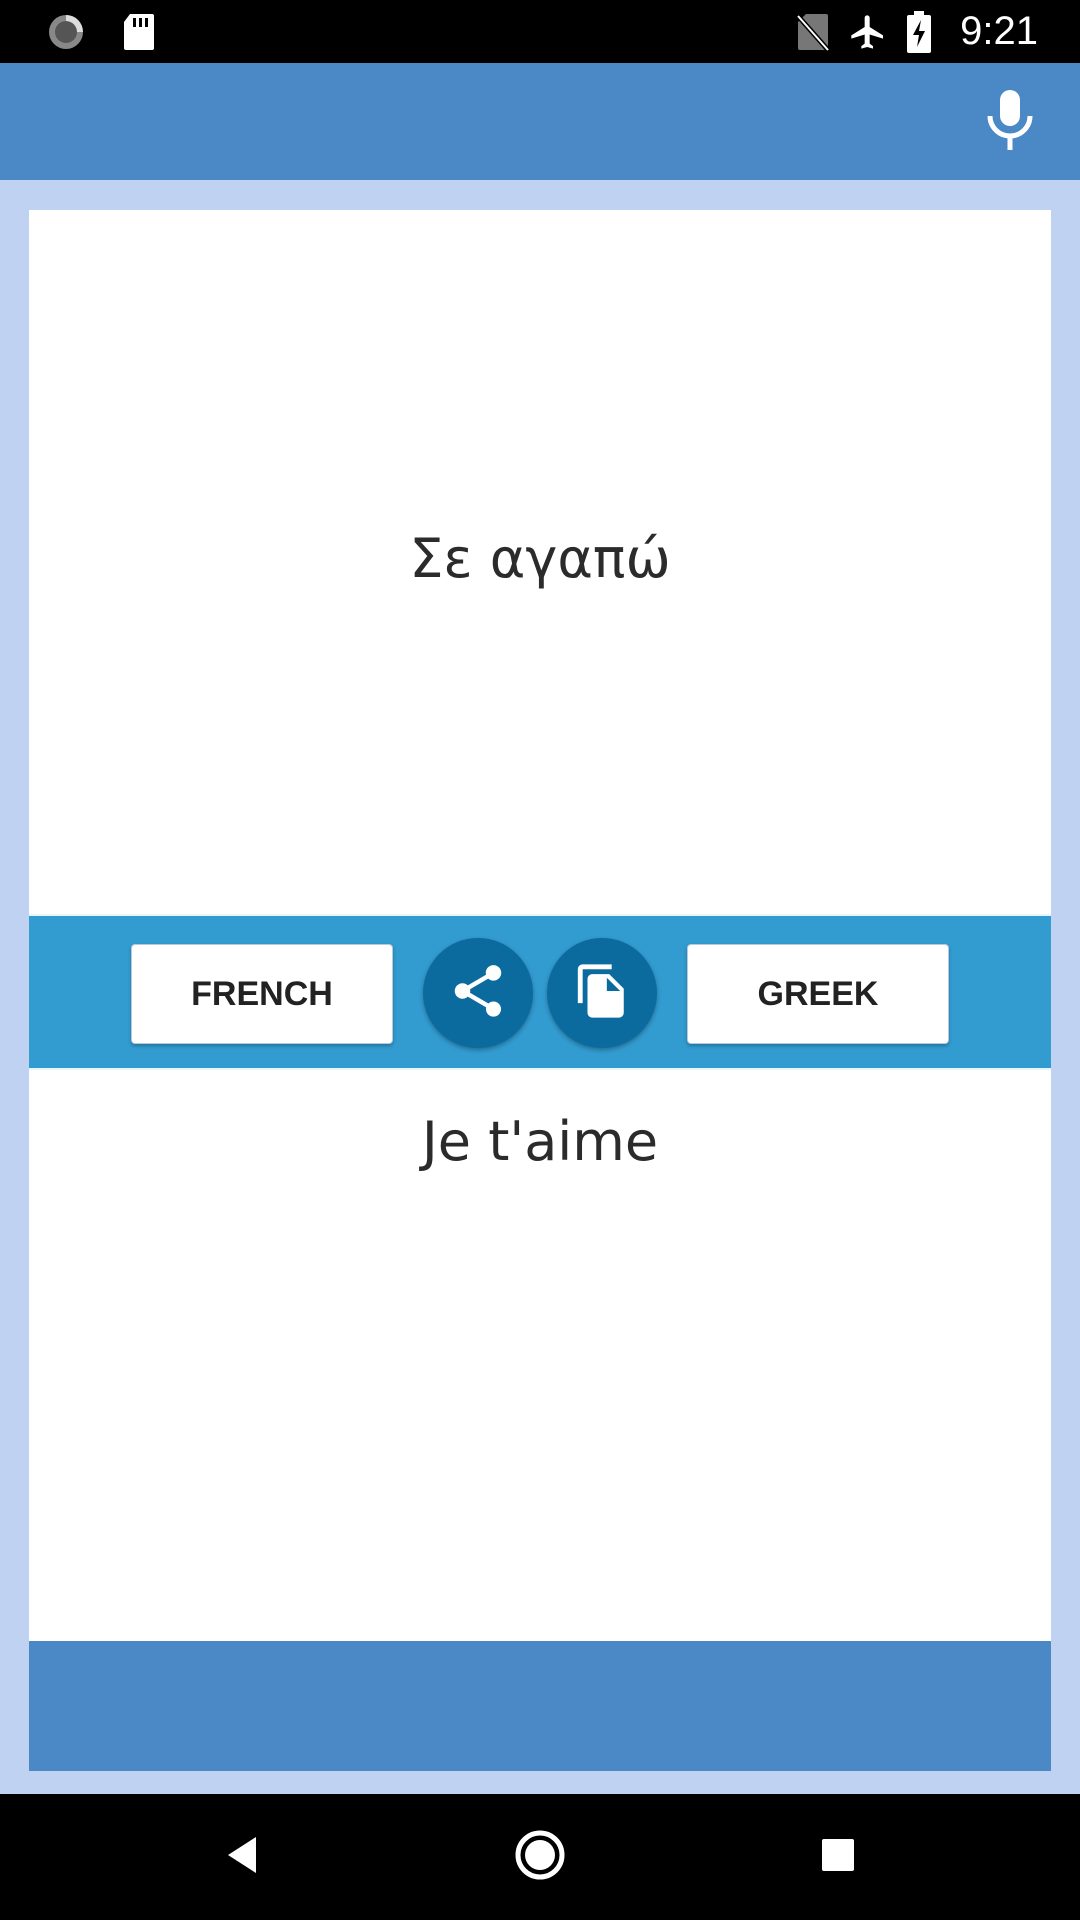  I want to click on back-icon, so click(242, 1857).